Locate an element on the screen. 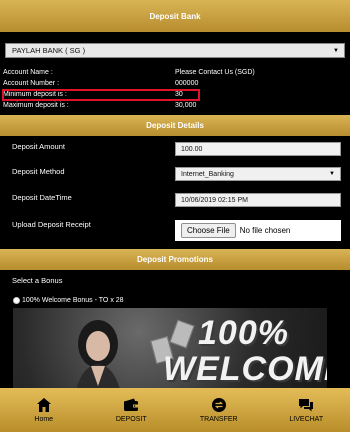 This screenshot has height=432, width=350. deposit-datetime-value: 10/06/2019 02:15 PM is located at coordinates (214, 200).